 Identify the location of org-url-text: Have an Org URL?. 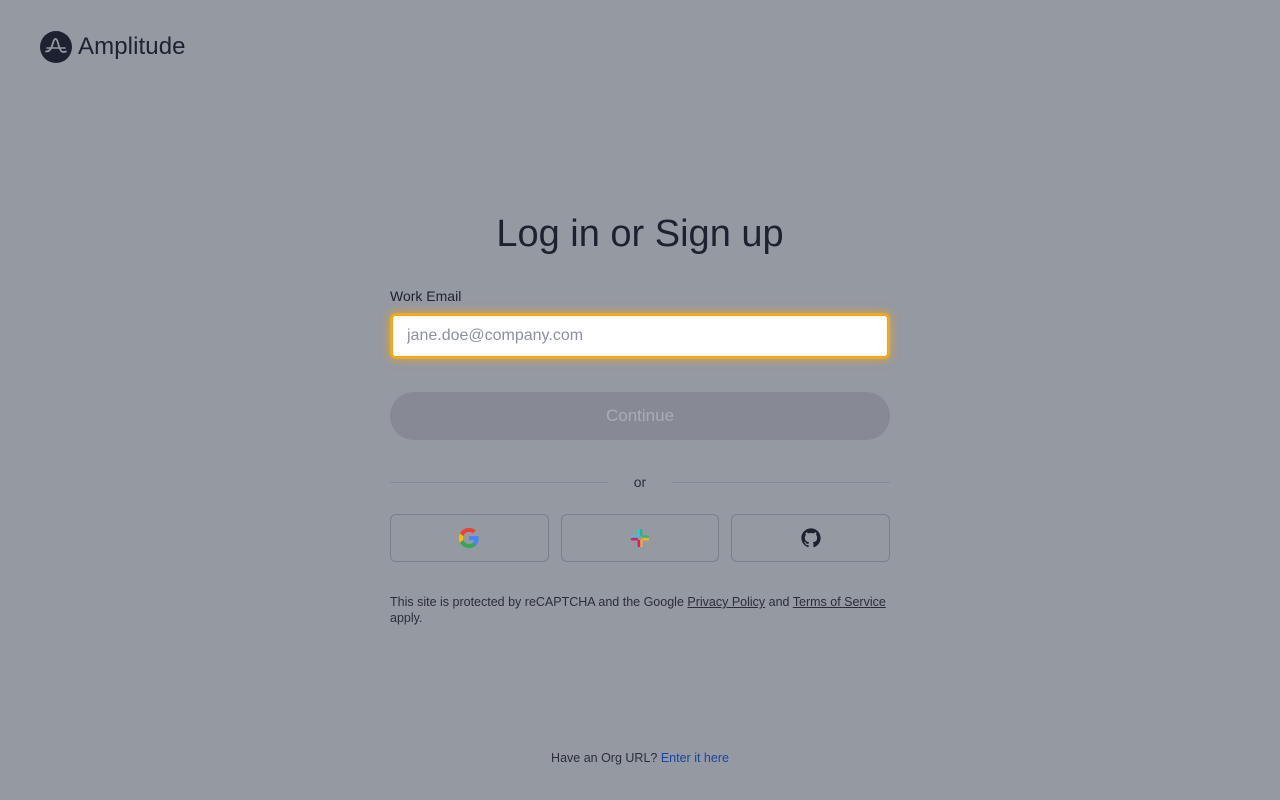
(604, 758).